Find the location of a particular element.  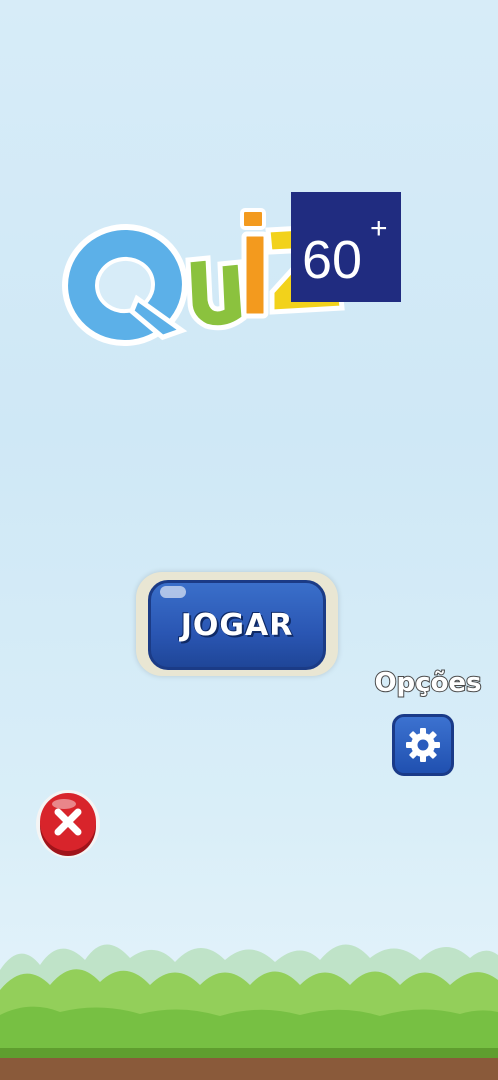

options-label: Opções is located at coordinates (427, 683).